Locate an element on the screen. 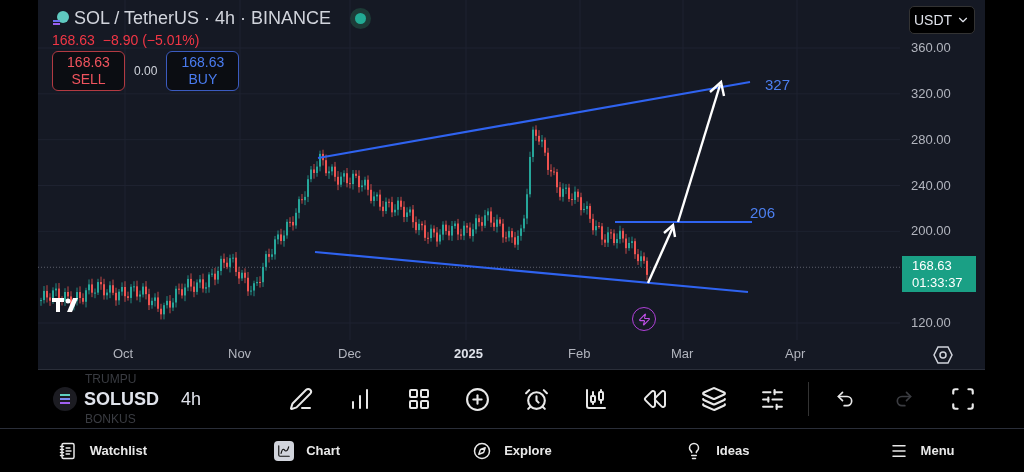  ideas-tab: Ideas is located at coordinates (717, 450).